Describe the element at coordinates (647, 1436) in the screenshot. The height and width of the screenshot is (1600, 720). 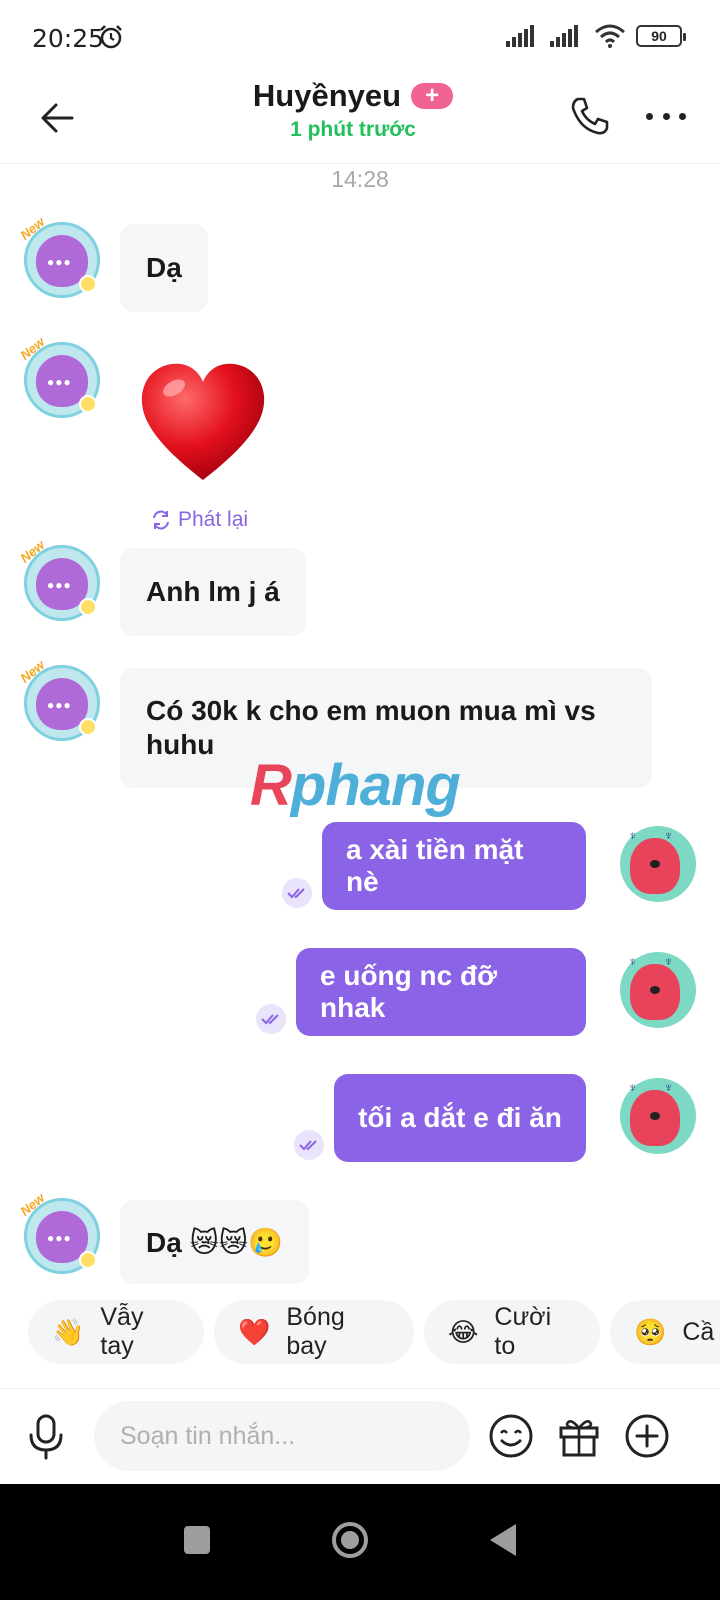
I see `add-circle-icon` at that location.